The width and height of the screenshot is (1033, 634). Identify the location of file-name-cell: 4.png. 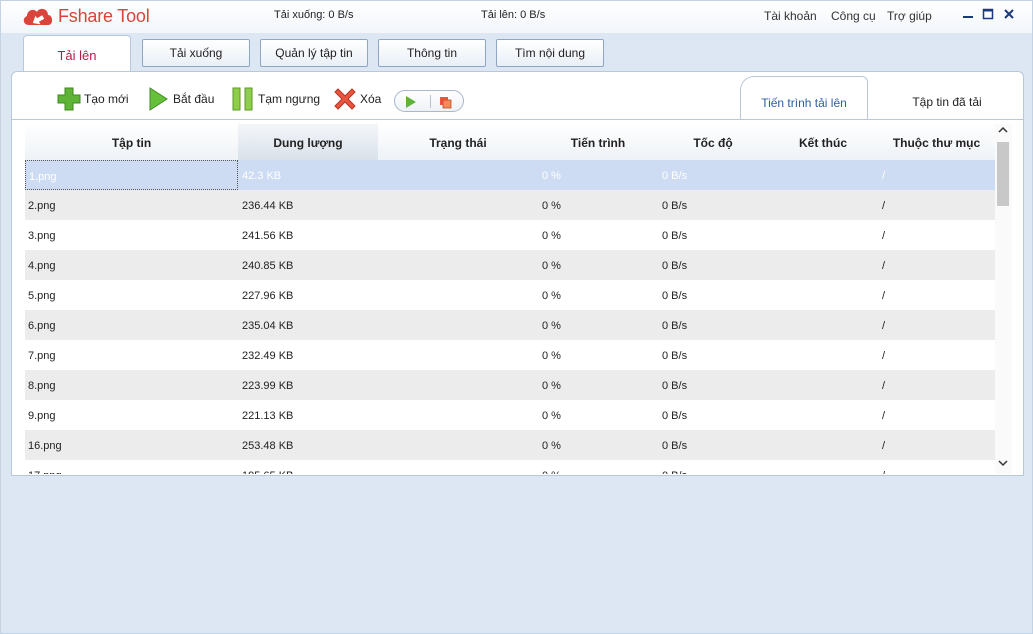
(42, 266).